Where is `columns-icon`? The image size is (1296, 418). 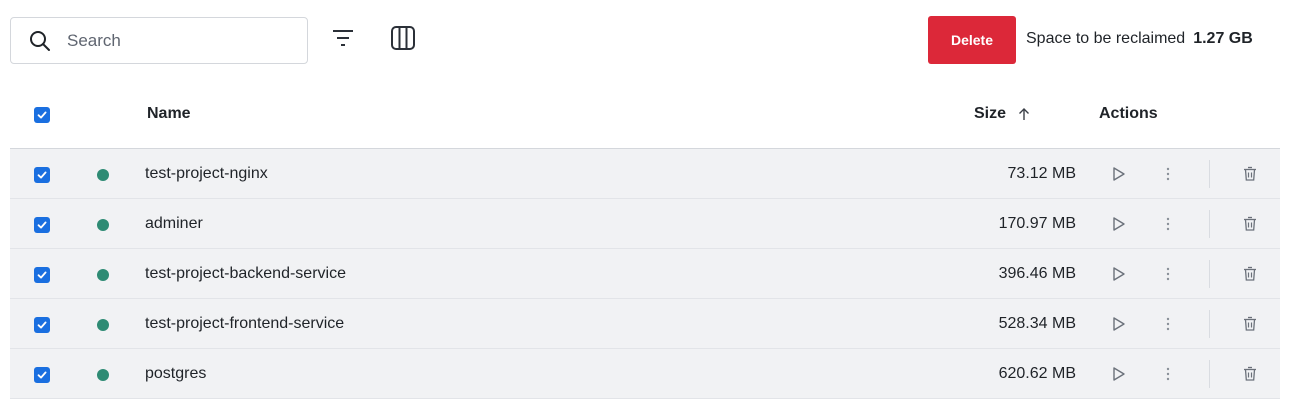 columns-icon is located at coordinates (403, 40).